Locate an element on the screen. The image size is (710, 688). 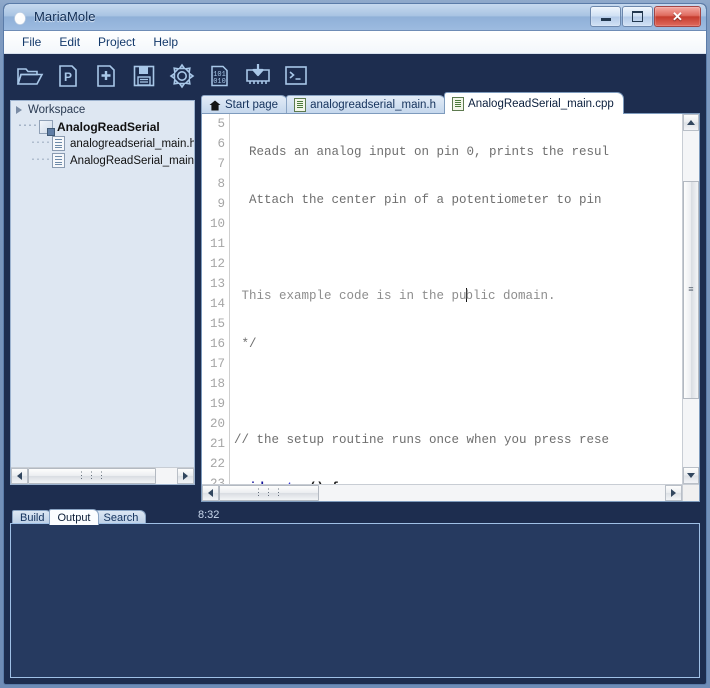
open-project-icon: P is located at coordinates (68, 76).